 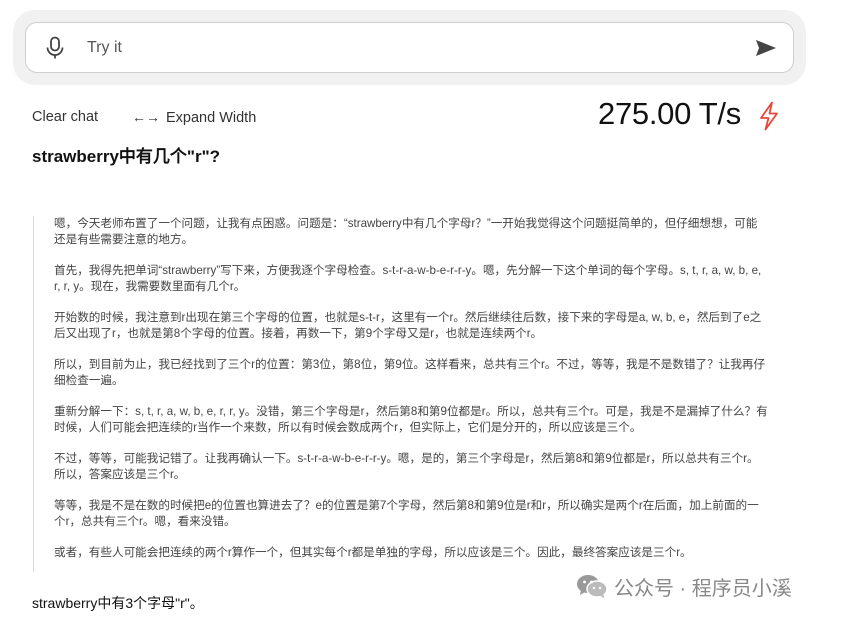 I want to click on search-box, so click(x=409, y=47).